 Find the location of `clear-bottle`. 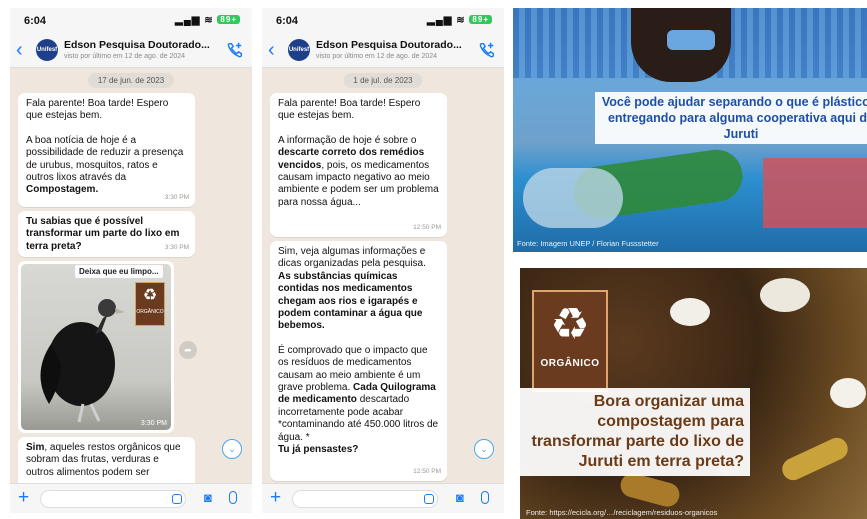

clear-bottle is located at coordinates (573, 198).